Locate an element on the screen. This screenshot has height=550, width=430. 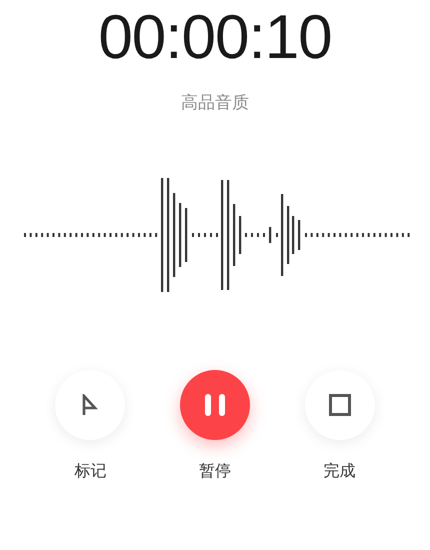
button-label: 完成 is located at coordinates (340, 472).